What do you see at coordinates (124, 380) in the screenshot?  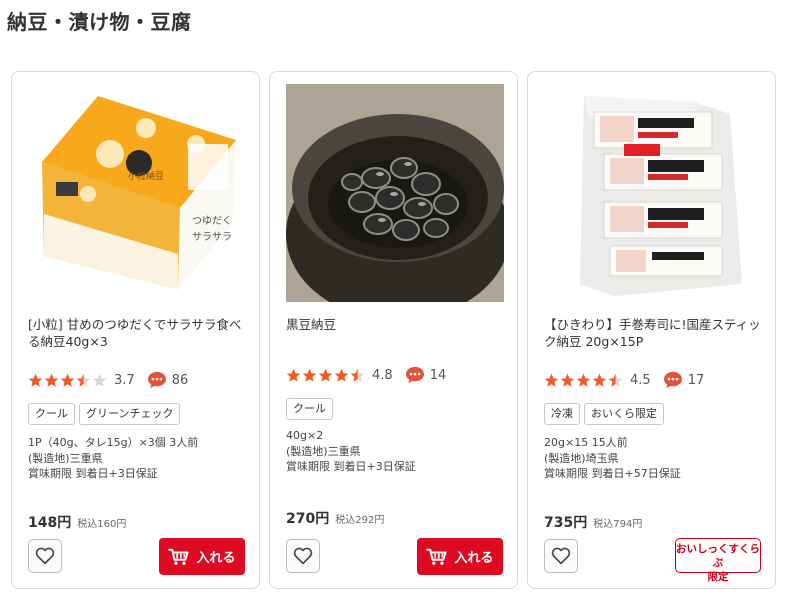 I see `rating-score: 3.7` at bounding box center [124, 380].